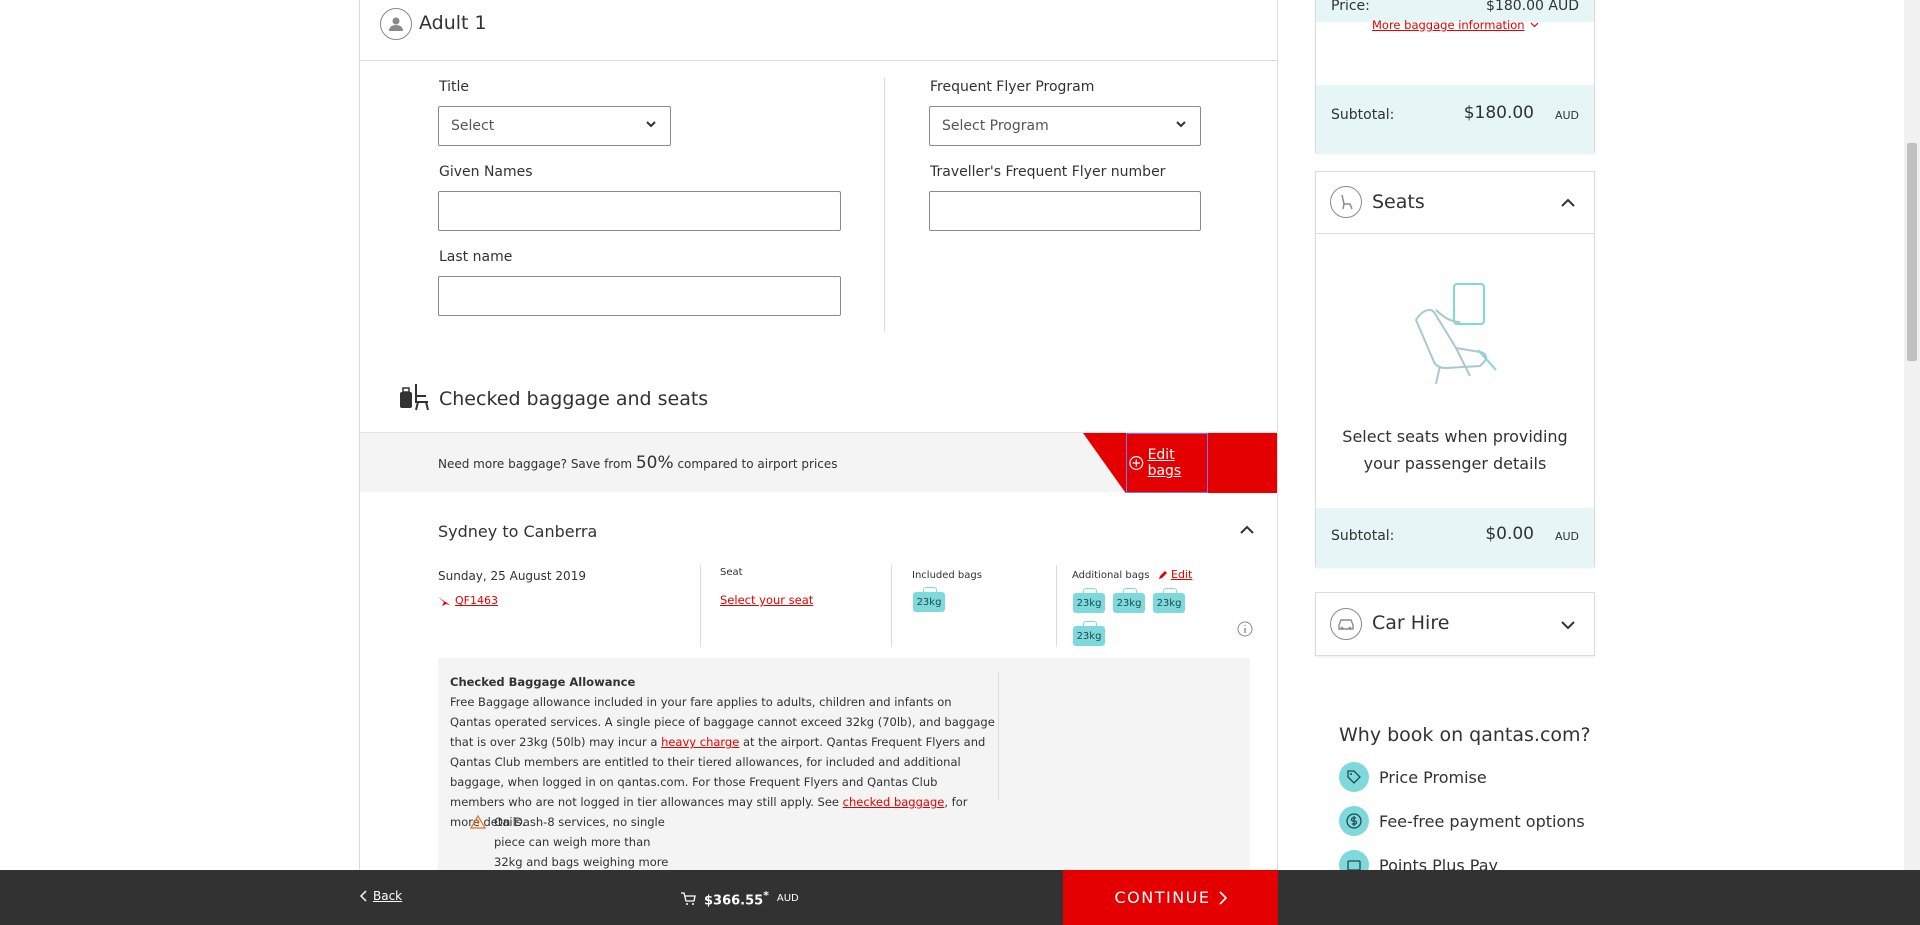  Describe the element at coordinates (388, 896) in the screenshot. I see `back-label: Back` at that location.